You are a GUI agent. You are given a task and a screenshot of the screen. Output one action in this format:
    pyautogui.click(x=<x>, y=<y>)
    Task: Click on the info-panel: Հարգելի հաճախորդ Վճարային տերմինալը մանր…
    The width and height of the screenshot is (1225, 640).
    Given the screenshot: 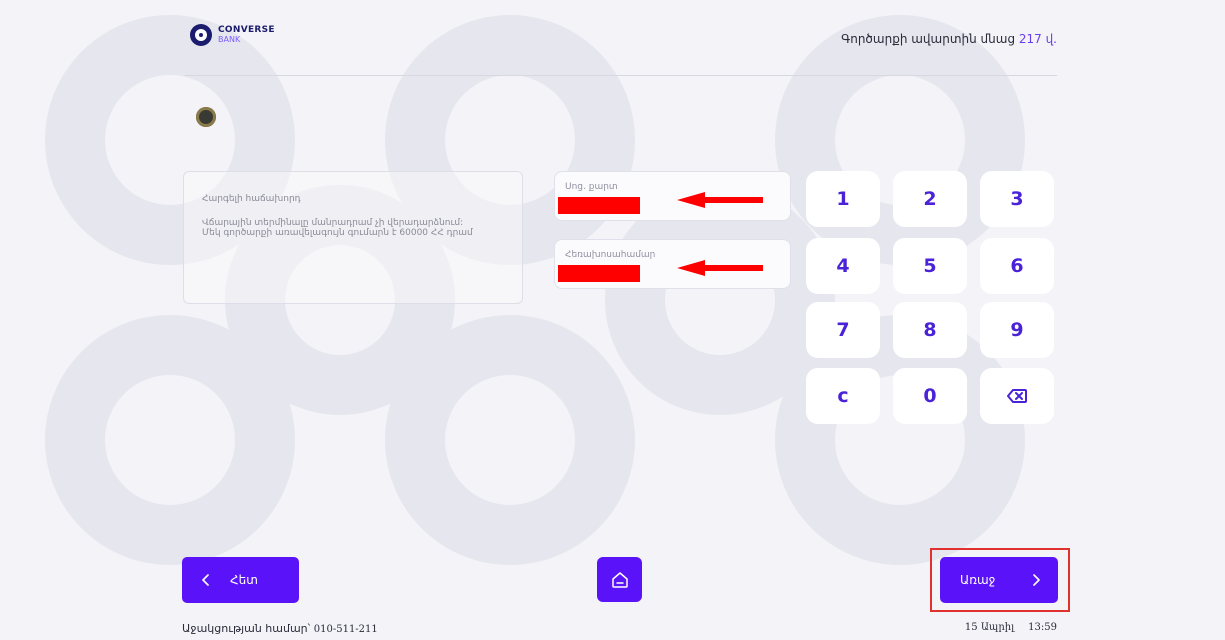 What is the action you would take?
    pyautogui.click(x=353, y=237)
    